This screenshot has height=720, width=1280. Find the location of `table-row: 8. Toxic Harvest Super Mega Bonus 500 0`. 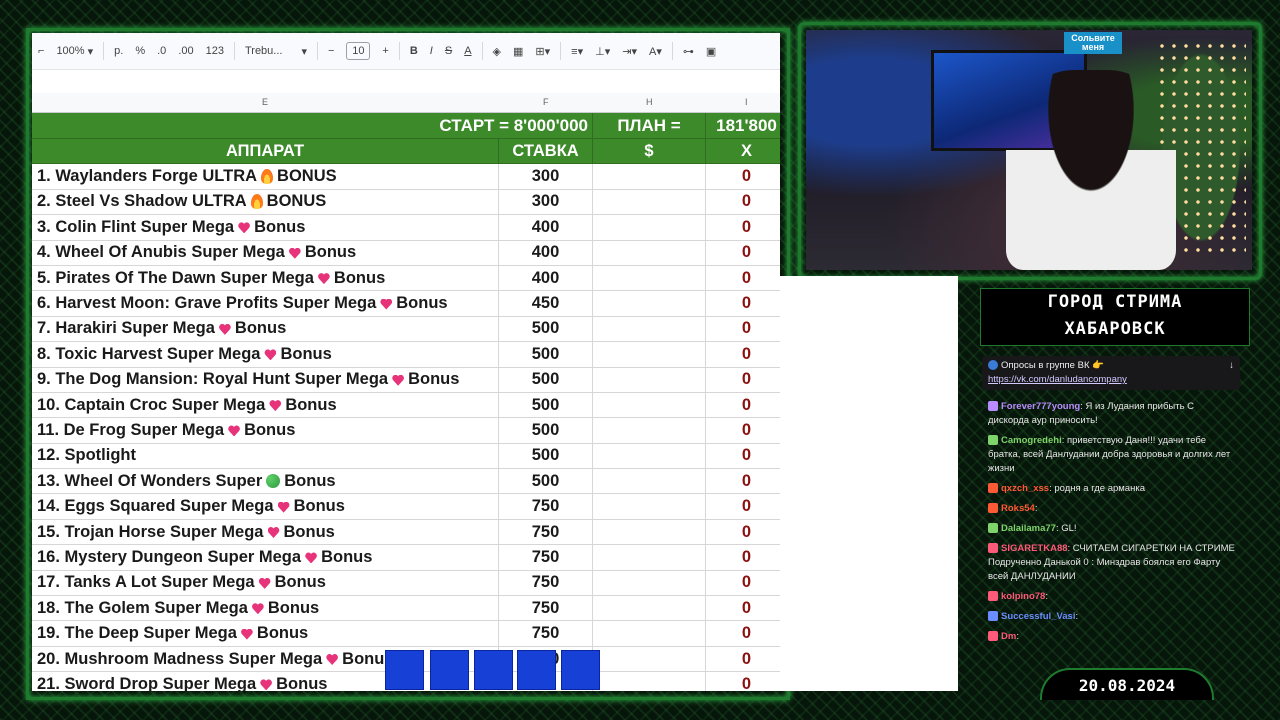

table-row: 8. Toxic Harvest Super Mega Bonus 500 0 is located at coordinates (406, 355).